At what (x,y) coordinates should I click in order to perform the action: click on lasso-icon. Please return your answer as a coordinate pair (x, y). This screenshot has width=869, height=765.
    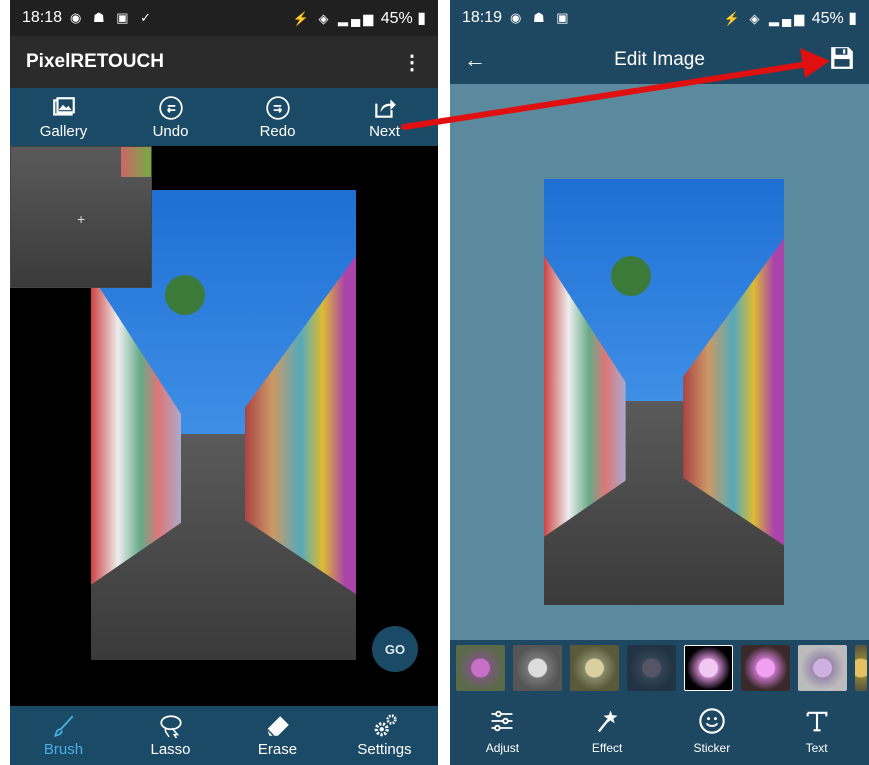
    Looking at the image, I should click on (170, 727).